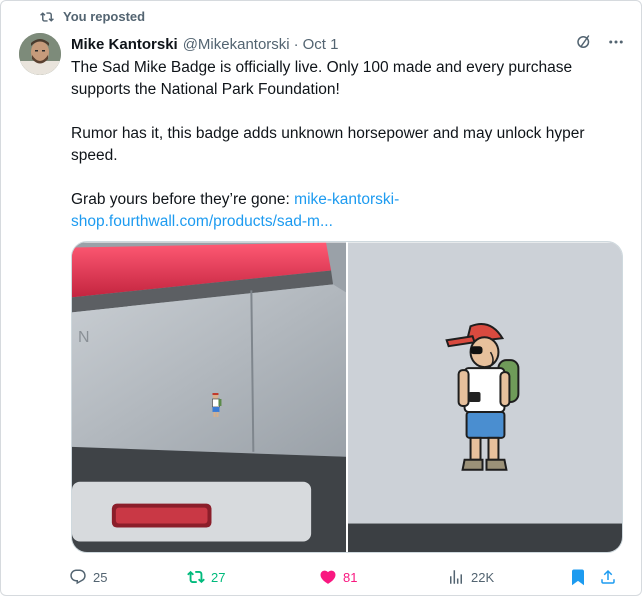 The image size is (642, 596). What do you see at coordinates (100, 577) in the screenshot?
I see `reply-count: 25` at bounding box center [100, 577].